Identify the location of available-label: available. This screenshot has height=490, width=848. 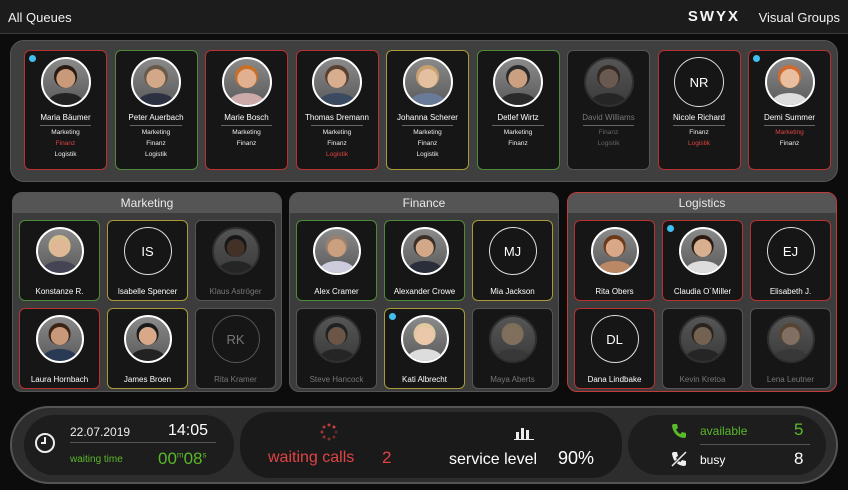
(724, 431).